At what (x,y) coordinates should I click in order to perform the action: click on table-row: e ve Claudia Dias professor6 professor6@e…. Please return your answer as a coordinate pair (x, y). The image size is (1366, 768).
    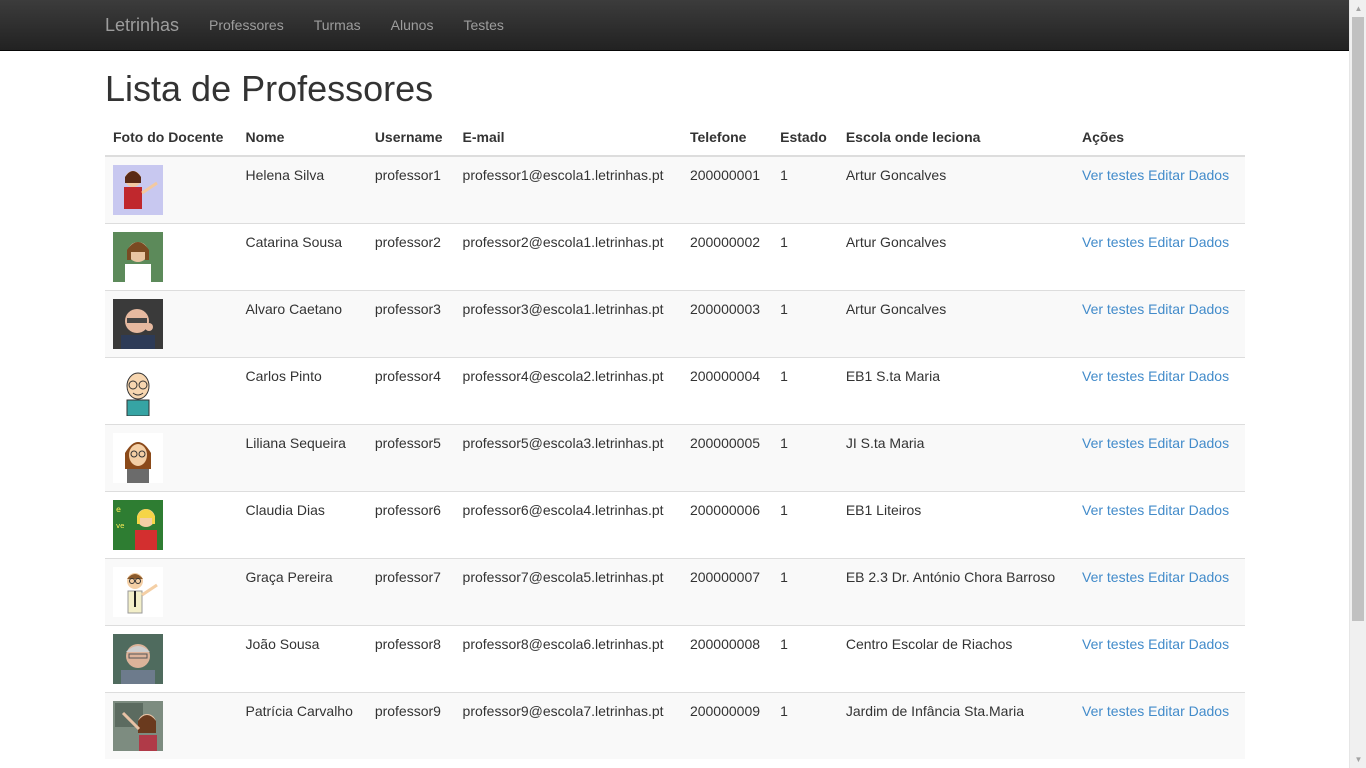
    Looking at the image, I should click on (675, 525).